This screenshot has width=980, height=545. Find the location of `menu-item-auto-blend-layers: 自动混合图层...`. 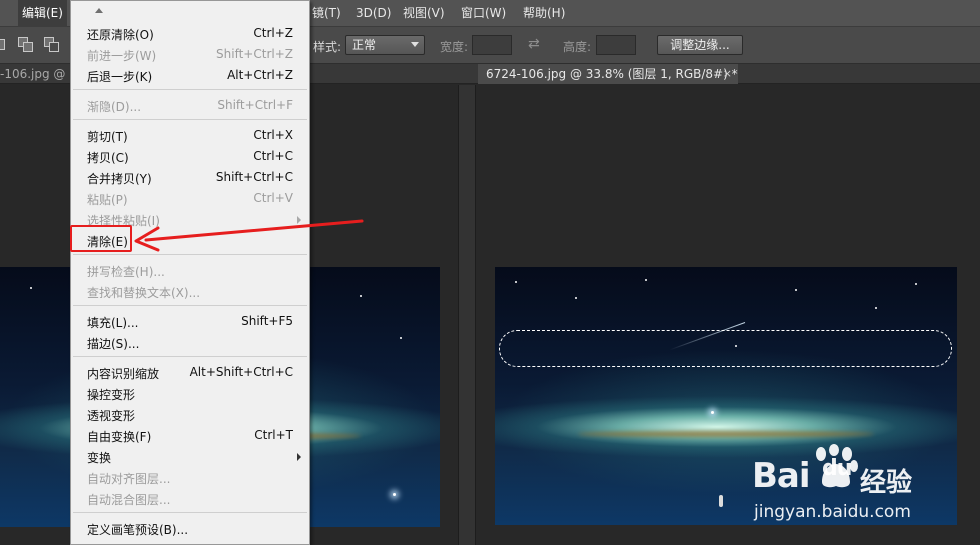

menu-item-auto-blend-layers: 自动混合图层... is located at coordinates (190, 498).